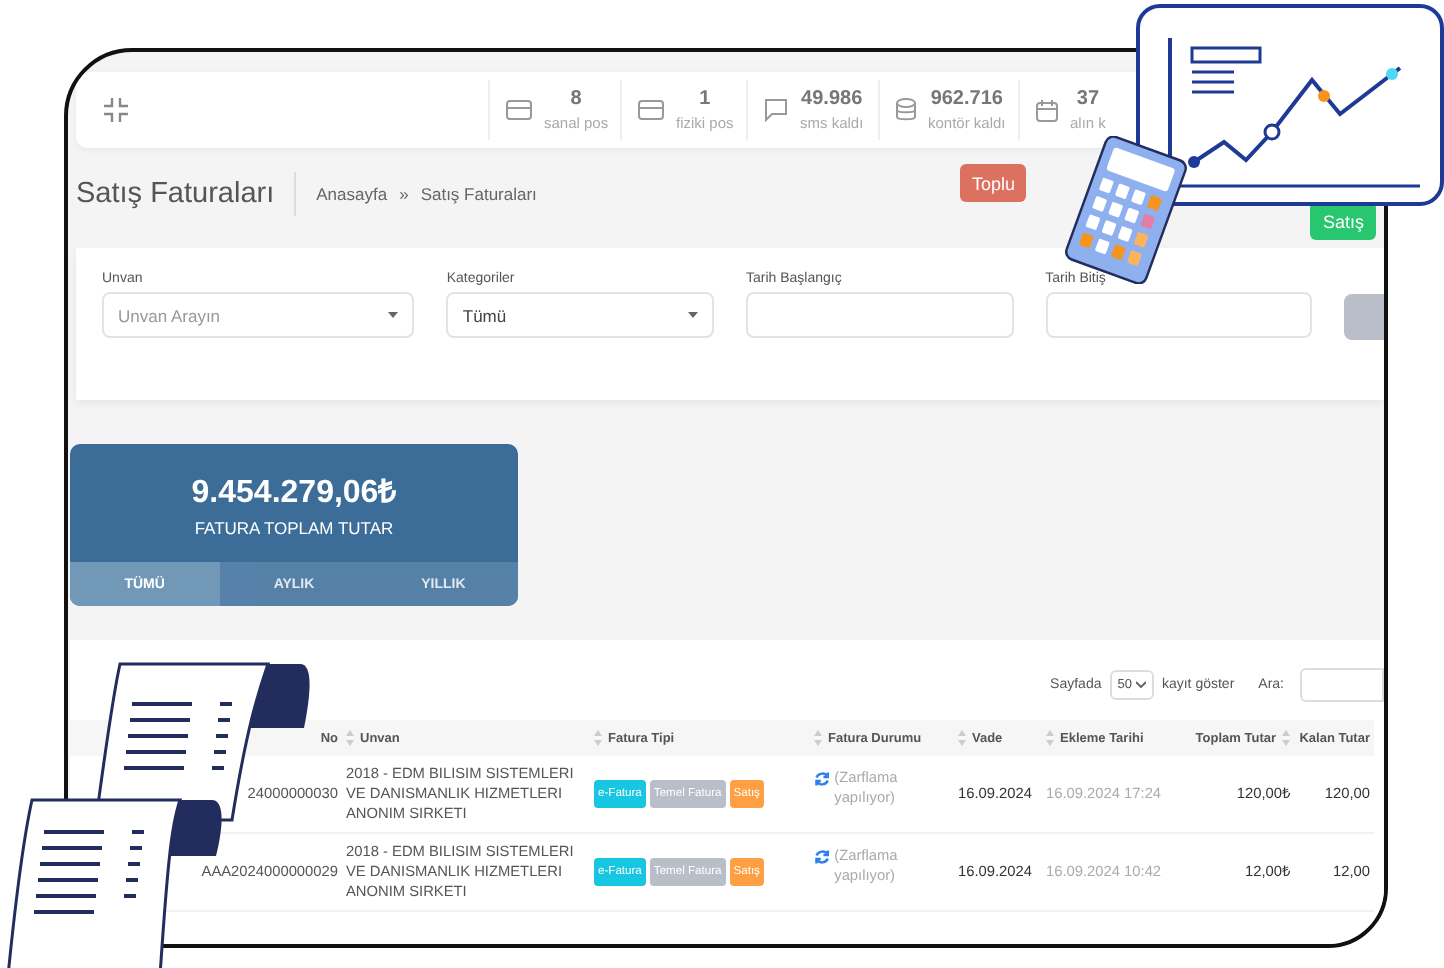 The image size is (1444, 968). What do you see at coordinates (1342, 684) in the screenshot?
I see `search-field` at bounding box center [1342, 684].